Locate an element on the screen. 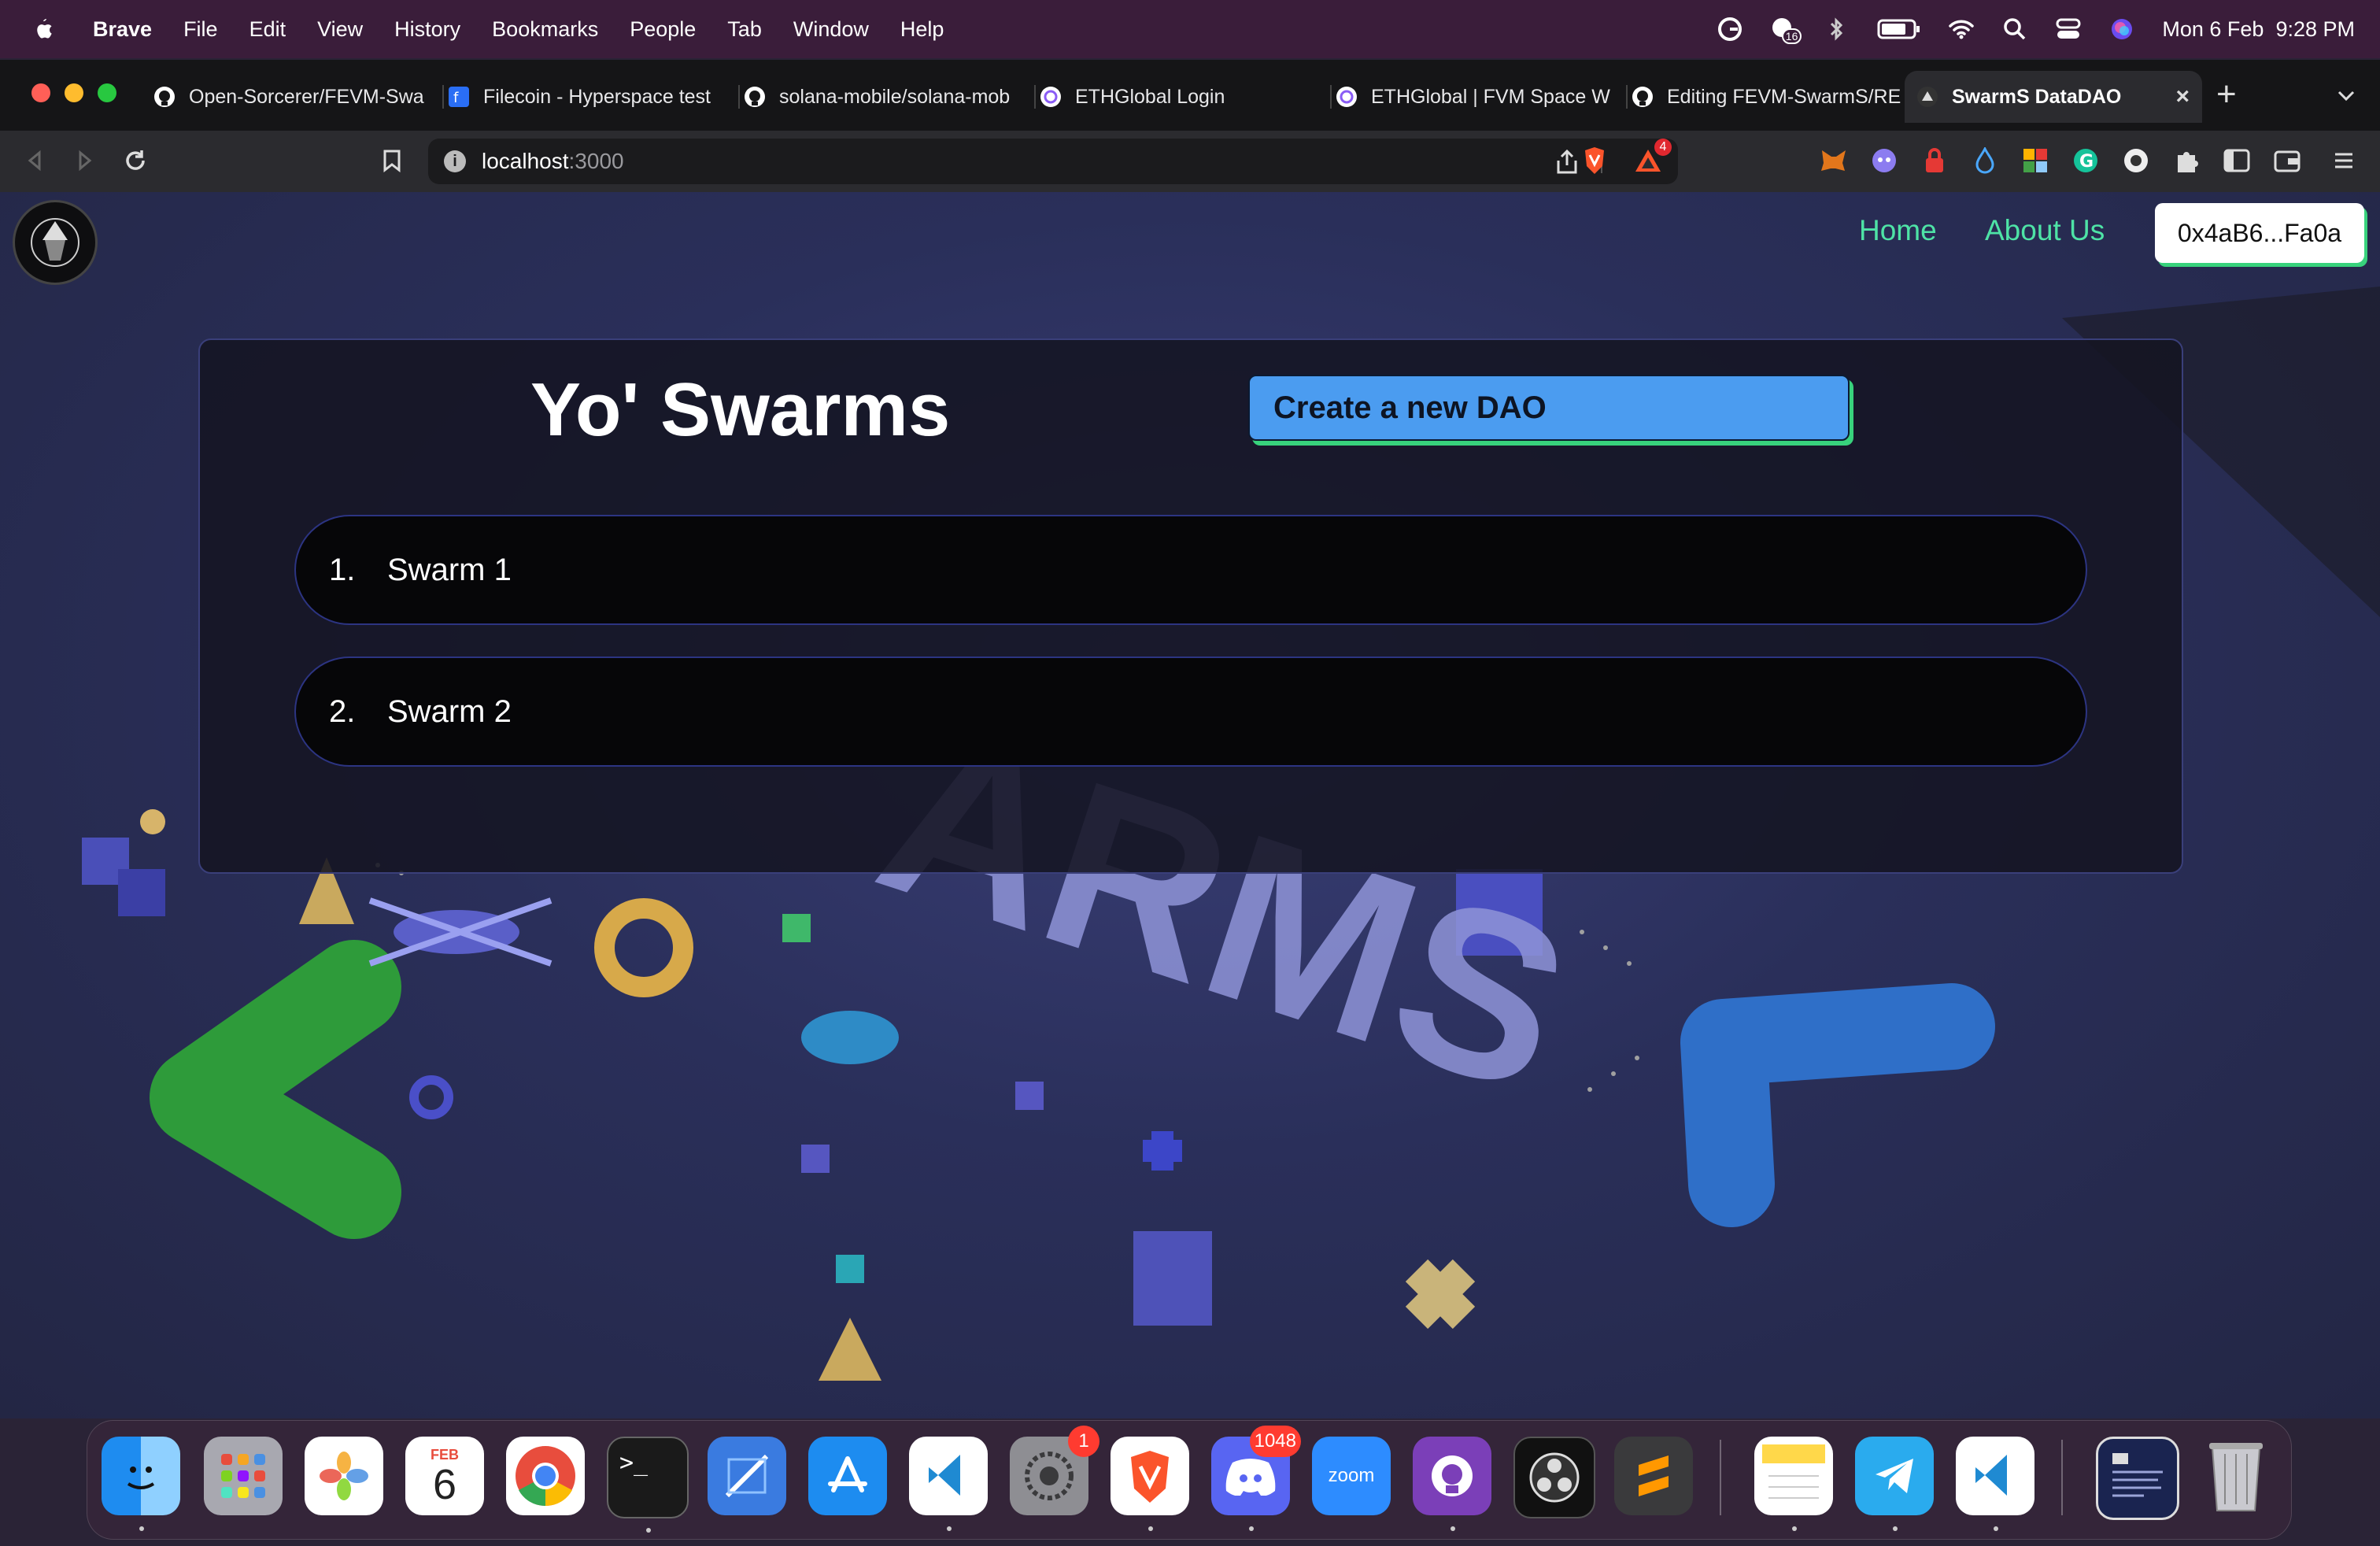 This screenshot has height=1546, width=2380. share-icon is located at coordinates (1567, 164).